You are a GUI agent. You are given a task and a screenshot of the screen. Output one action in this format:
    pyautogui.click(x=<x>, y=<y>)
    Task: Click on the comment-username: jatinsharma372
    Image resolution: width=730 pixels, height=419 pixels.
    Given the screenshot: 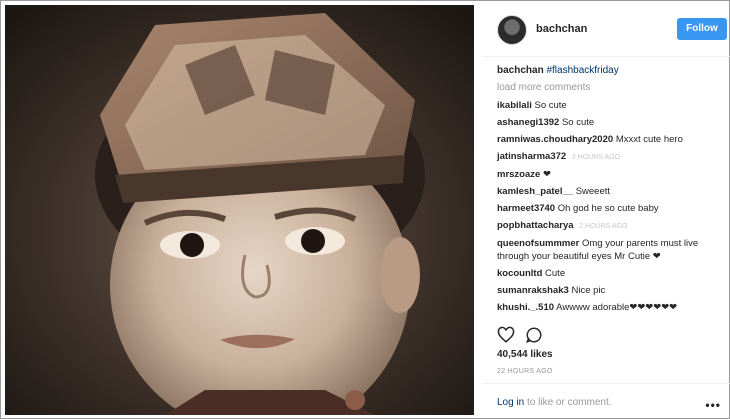 What is the action you would take?
    pyautogui.click(x=531, y=156)
    